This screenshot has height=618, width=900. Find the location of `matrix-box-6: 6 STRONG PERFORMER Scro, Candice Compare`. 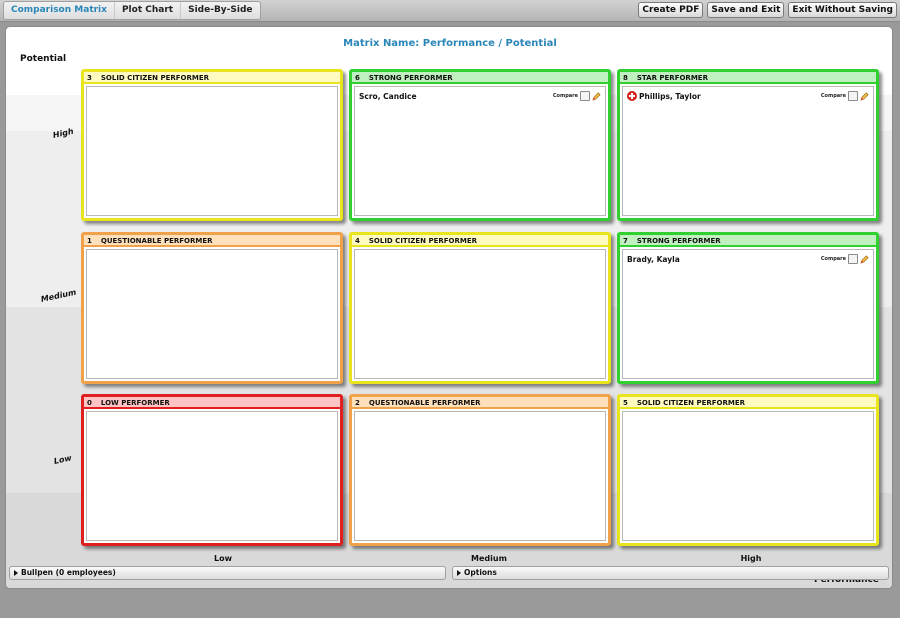

matrix-box-6: 6 STRONG PERFORMER Scro, Candice Compare is located at coordinates (480, 145).